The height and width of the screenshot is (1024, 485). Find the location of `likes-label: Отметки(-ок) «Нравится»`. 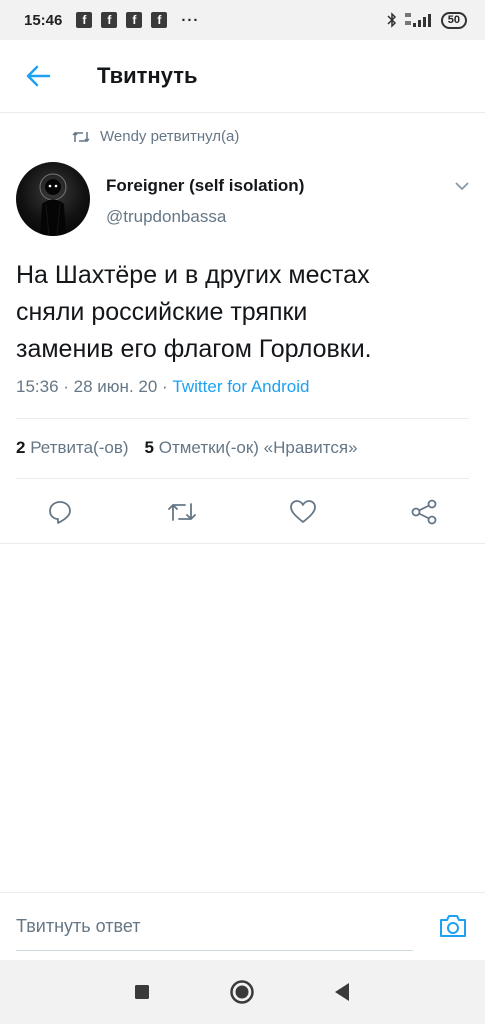

likes-label: Отметки(-ок) «Нравится» is located at coordinates (258, 447).